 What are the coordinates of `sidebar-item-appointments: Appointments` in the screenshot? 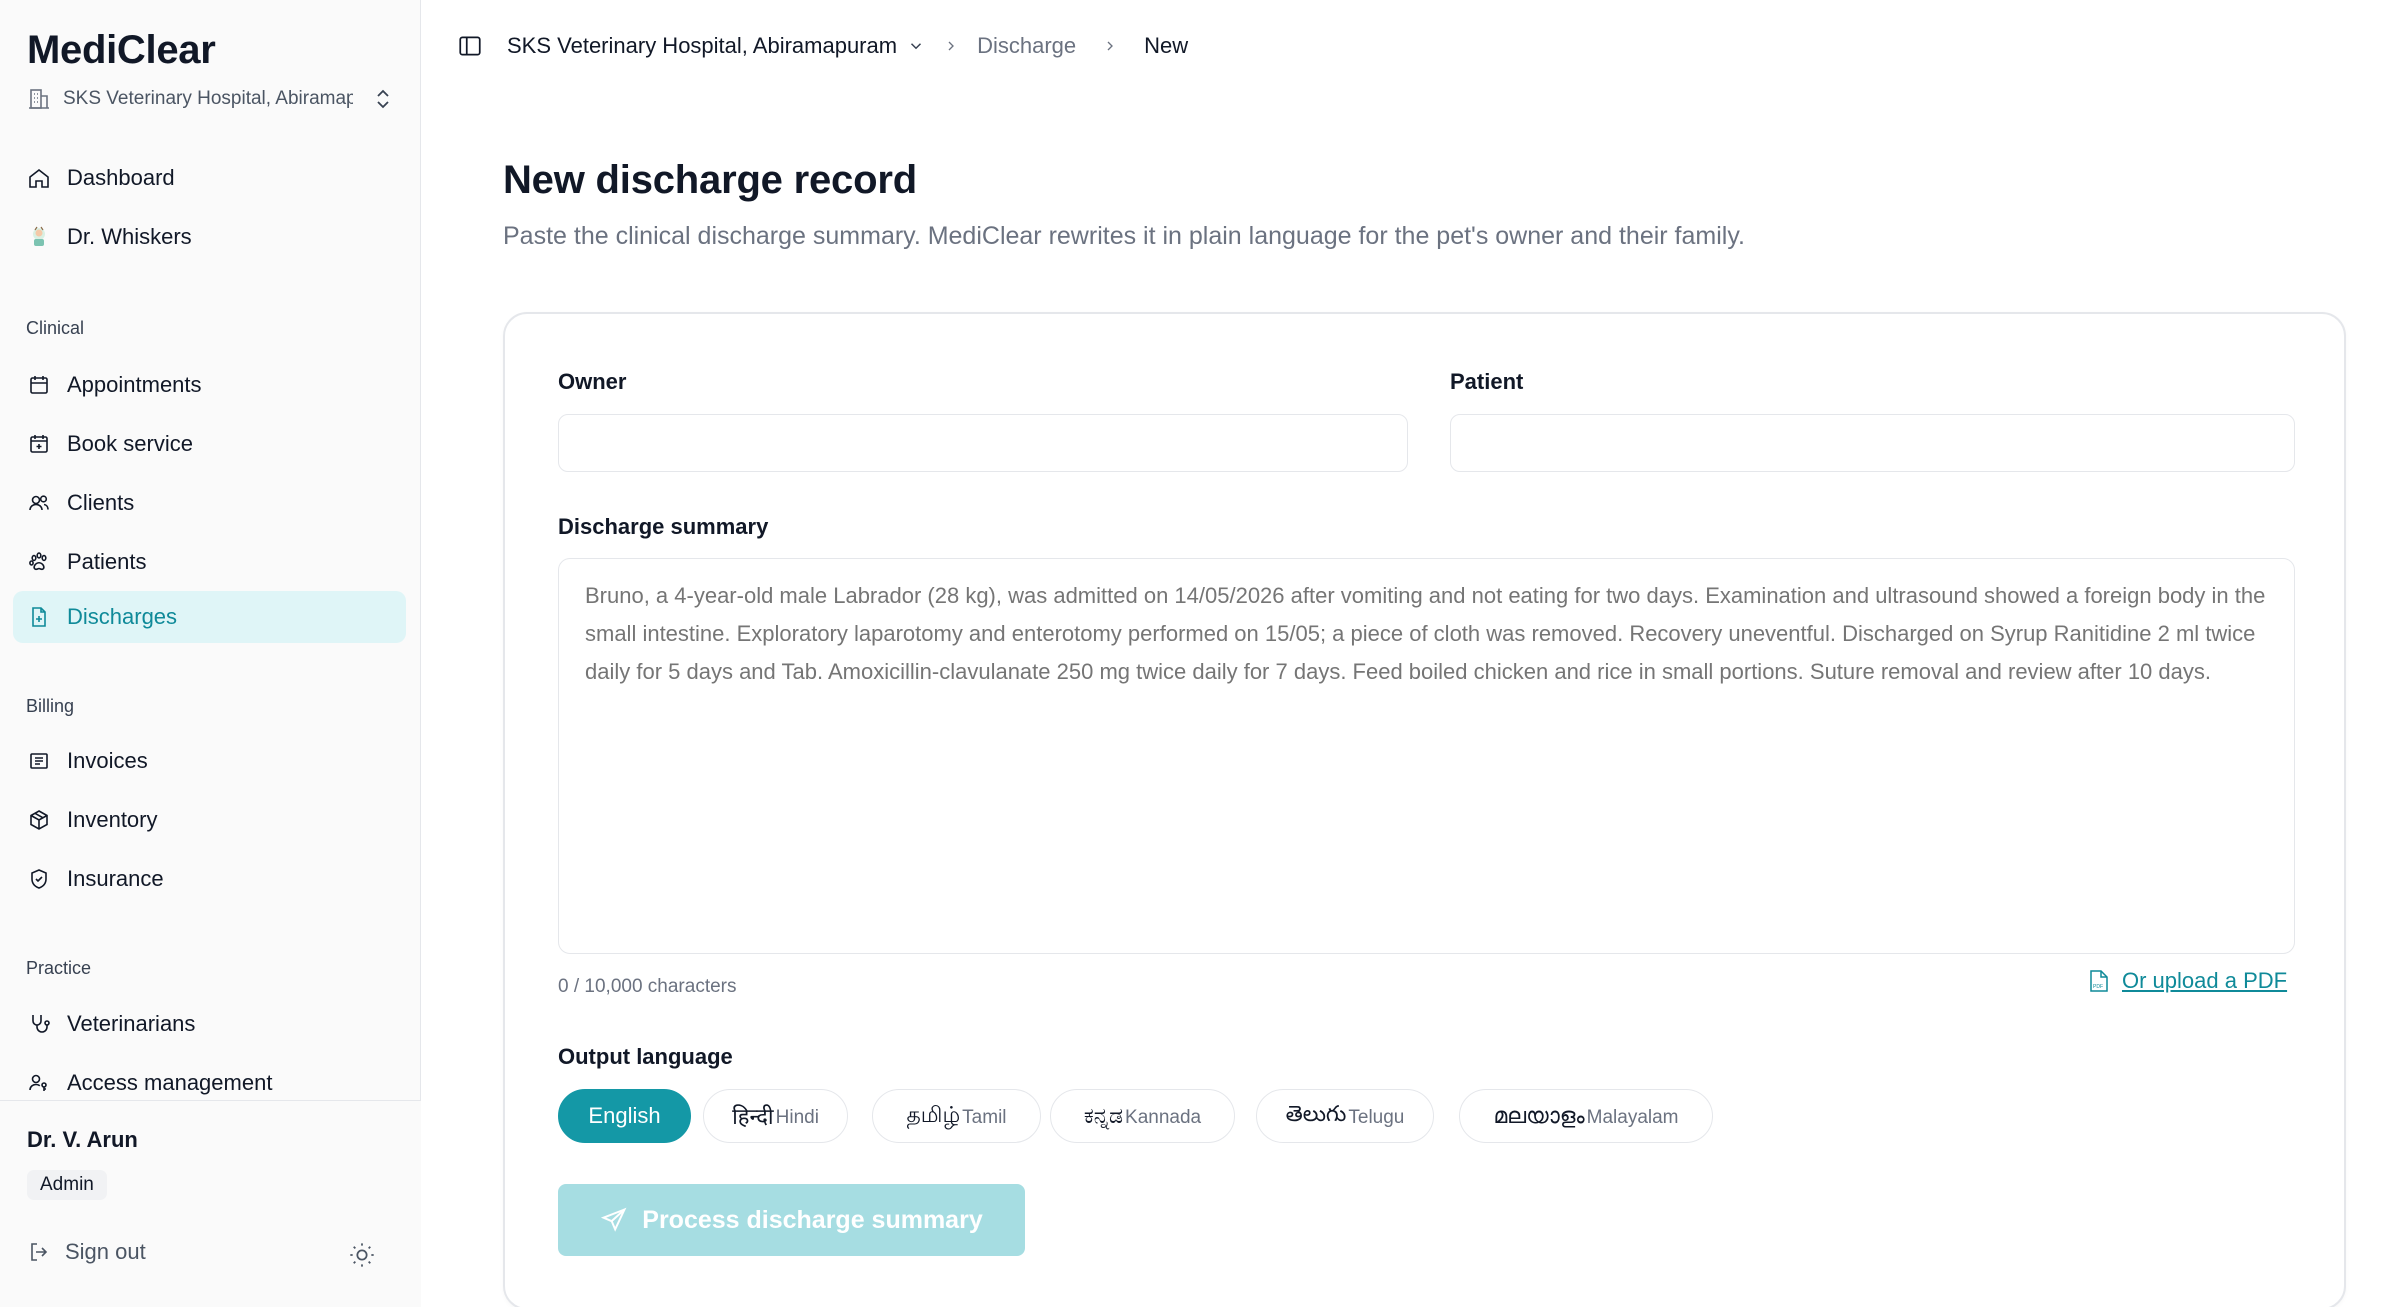 It's located at (209, 385).